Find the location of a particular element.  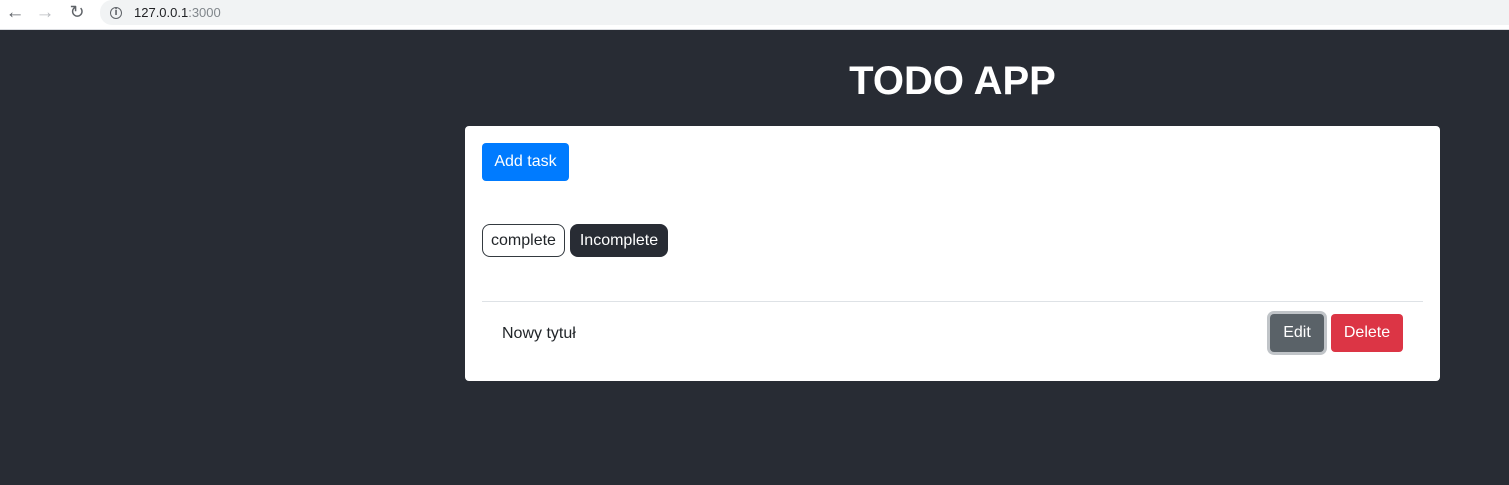

url-port: :3000 is located at coordinates (204, 12).